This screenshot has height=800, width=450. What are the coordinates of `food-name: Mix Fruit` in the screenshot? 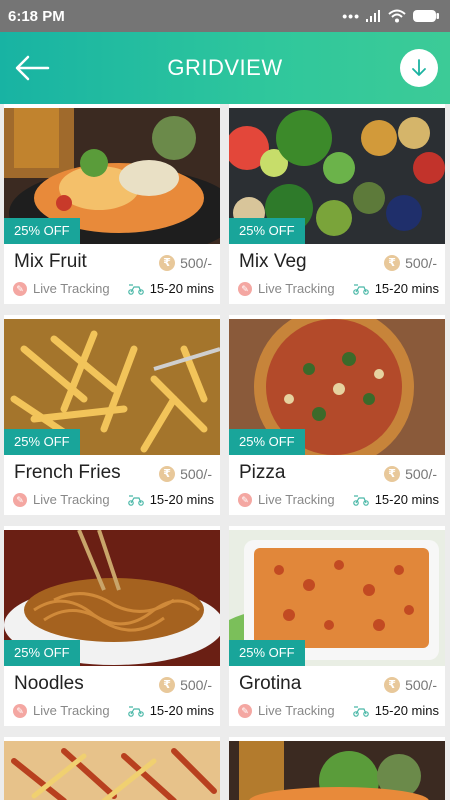 It's located at (50, 261).